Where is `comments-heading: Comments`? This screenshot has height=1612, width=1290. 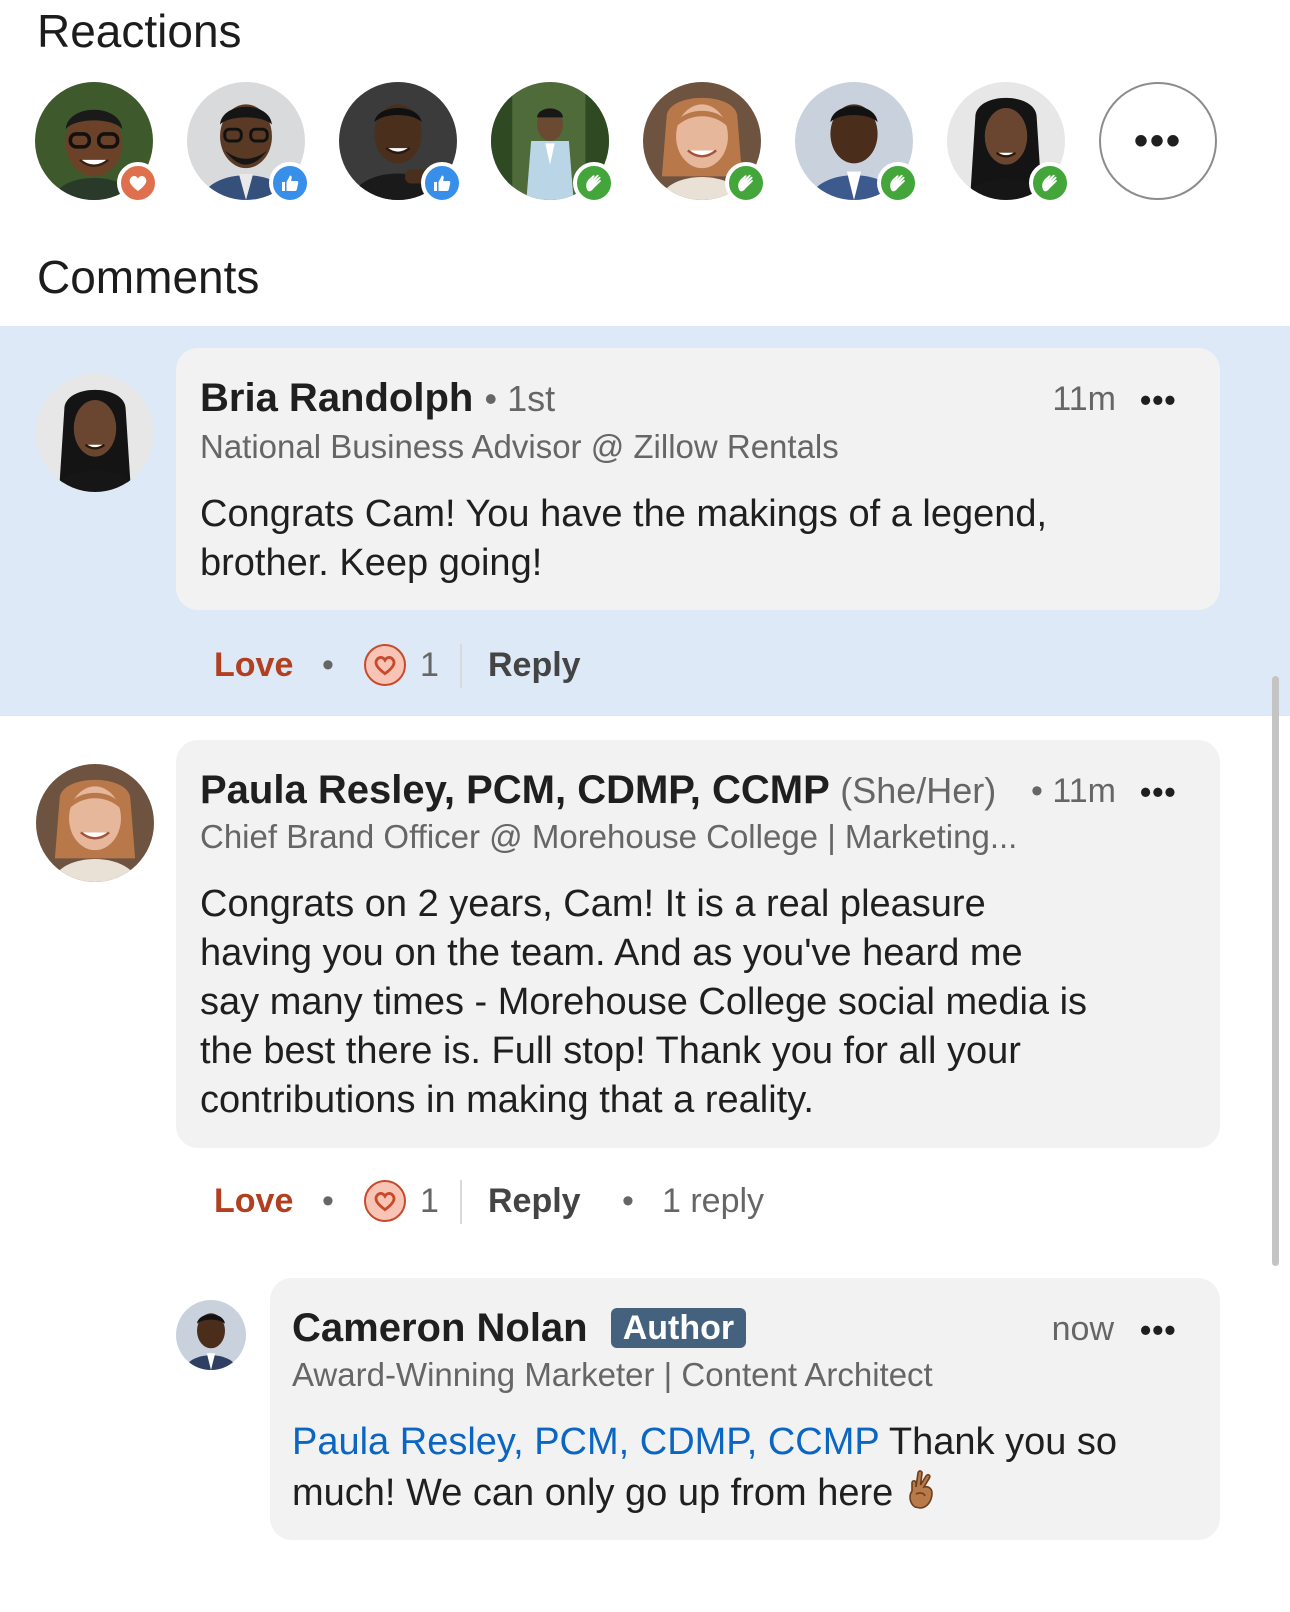
comments-heading: Comments is located at coordinates (148, 277).